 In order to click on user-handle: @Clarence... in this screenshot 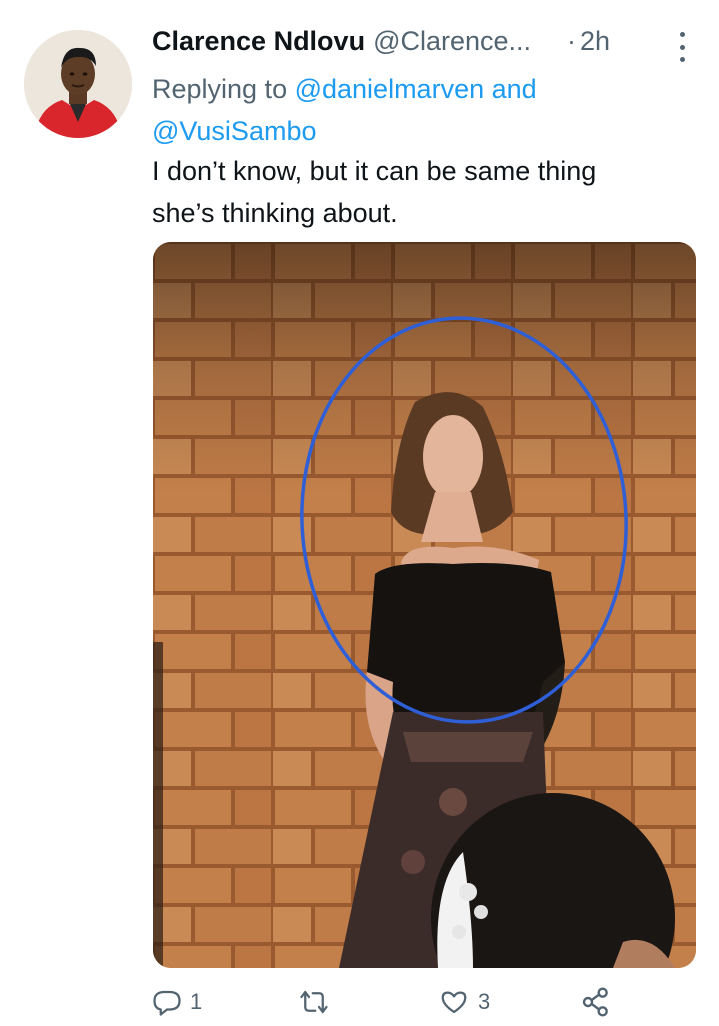, I will do `click(452, 41)`.